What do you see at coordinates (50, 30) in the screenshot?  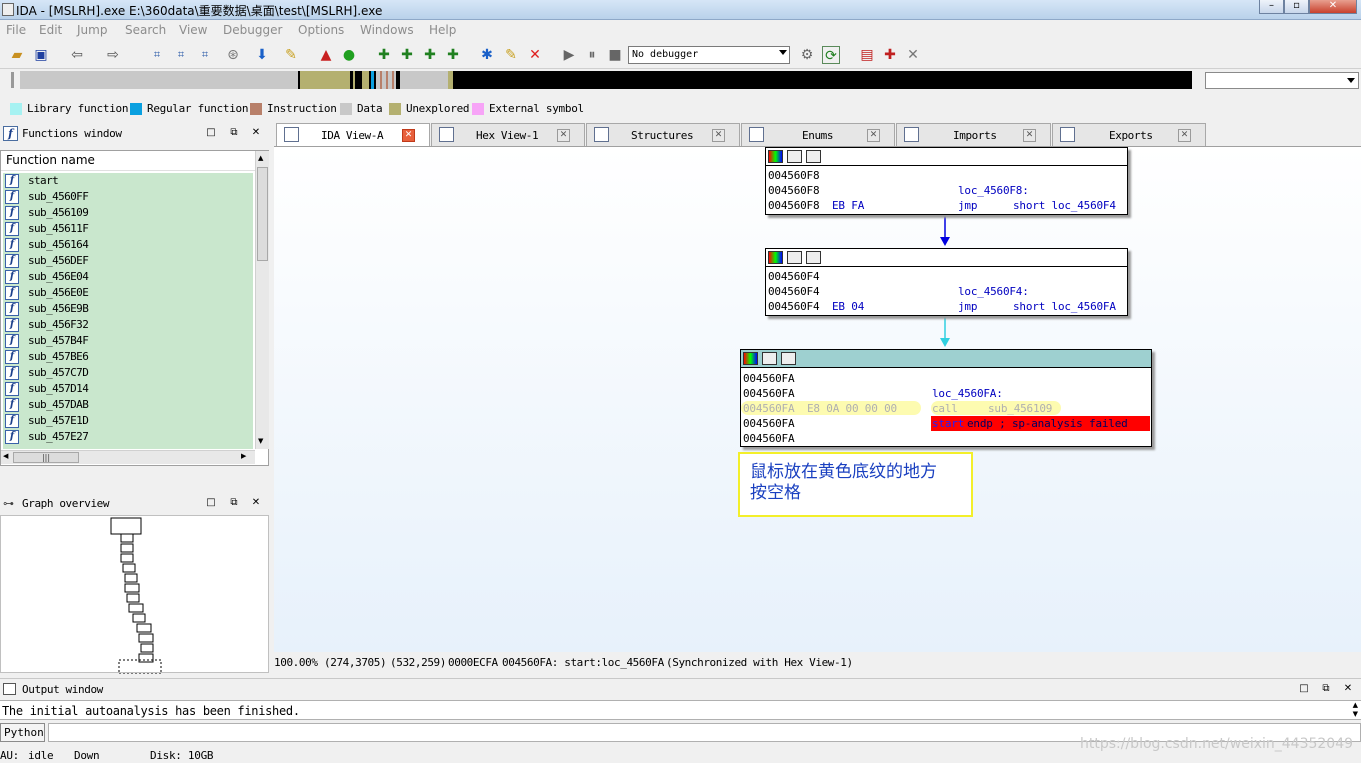 I see `menu-edit: Edit` at bounding box center [50, 30].